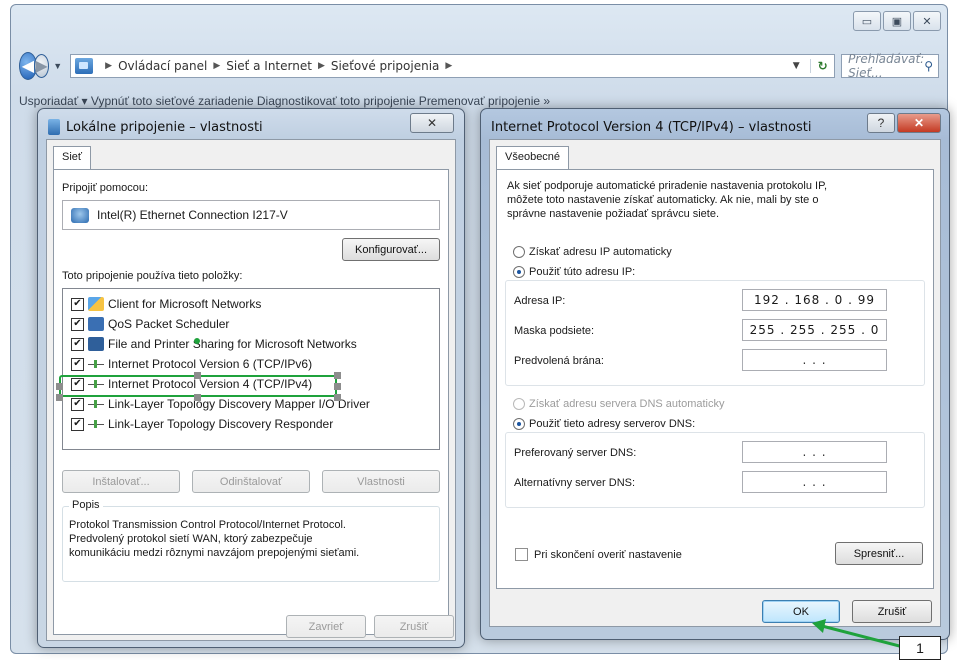 This screenshot has height=660, width=957. I want to click on control-panel-icon, so click(84, 66).